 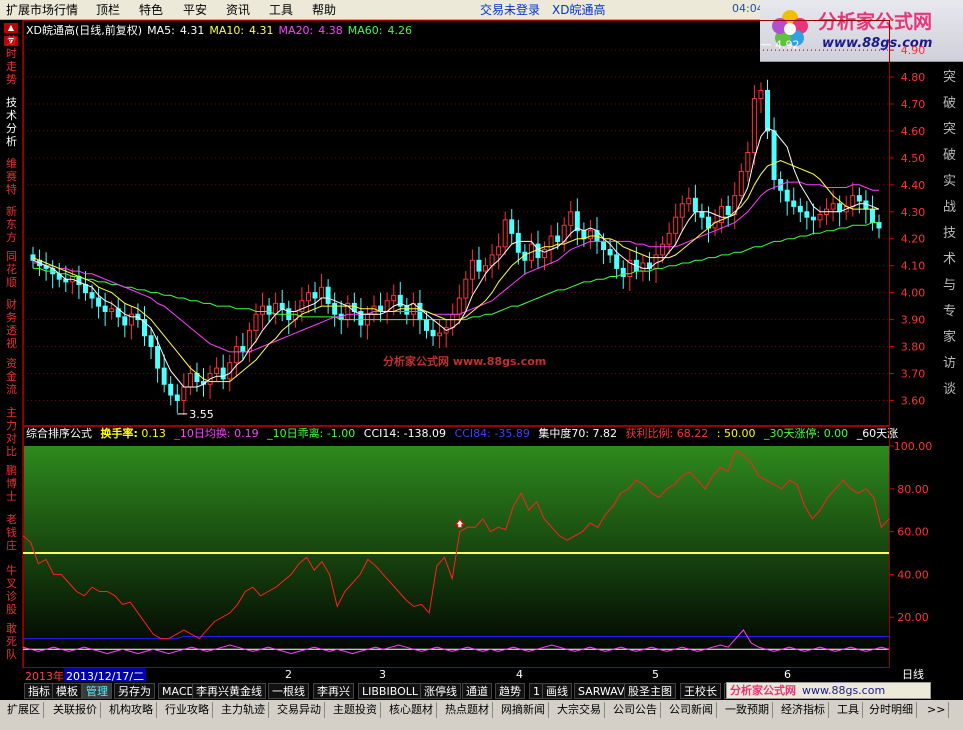 What do you see at coordinates (913, 50) in the screenshot?
I see `price-tick-label: 4.90` at bounding box center [913, 50].